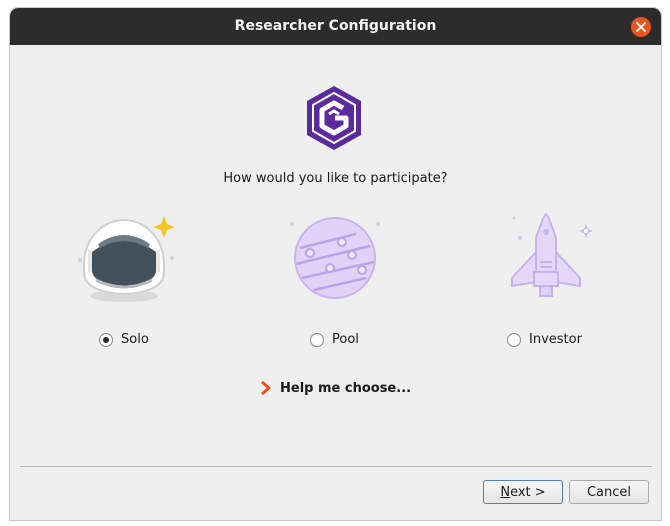 The image size is (670, 526). I want to click on option-pool: Pool, so click(334, 339).